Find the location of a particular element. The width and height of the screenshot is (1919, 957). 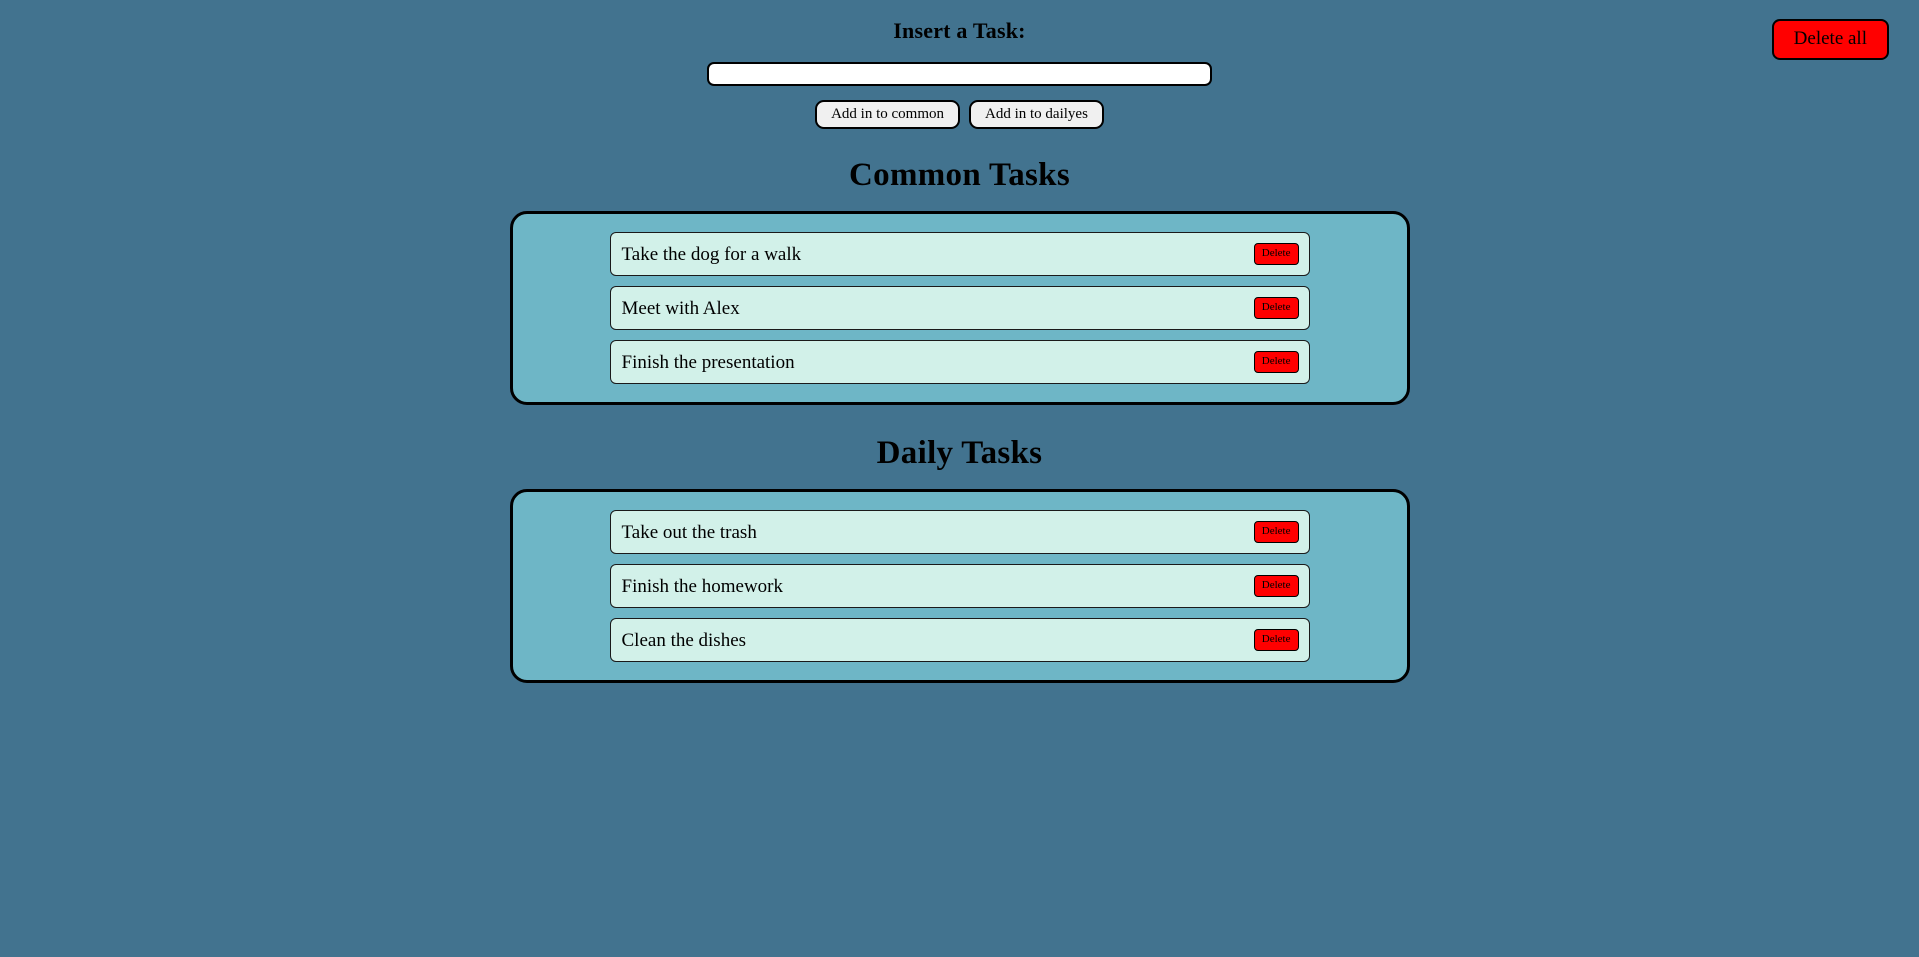

insert-input-row is located at coordinates (959, 74).